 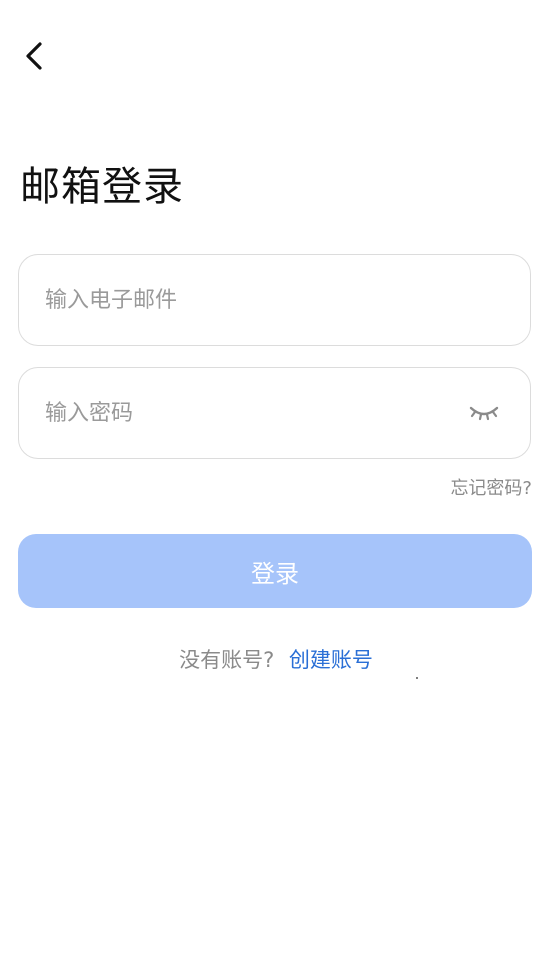 I want to click on back-button, so click(x=34, y=56).